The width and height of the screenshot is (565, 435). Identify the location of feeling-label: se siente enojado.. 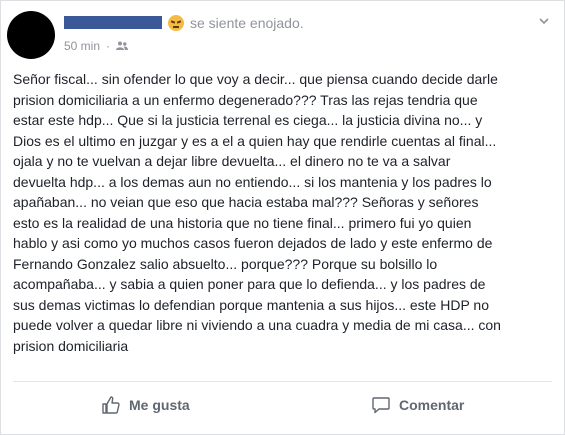
(247, 23).